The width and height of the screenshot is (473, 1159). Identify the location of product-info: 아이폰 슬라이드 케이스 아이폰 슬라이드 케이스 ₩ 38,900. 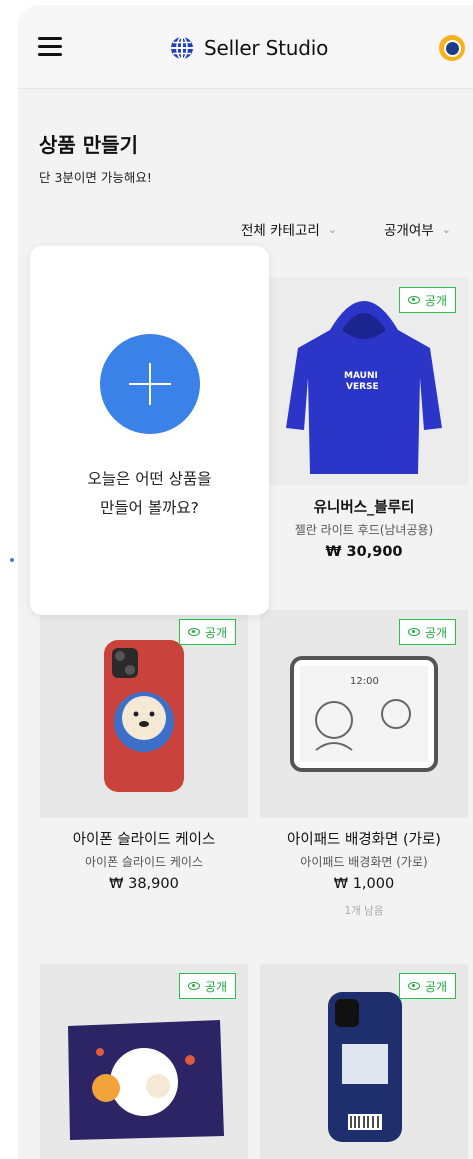
(144, 862).